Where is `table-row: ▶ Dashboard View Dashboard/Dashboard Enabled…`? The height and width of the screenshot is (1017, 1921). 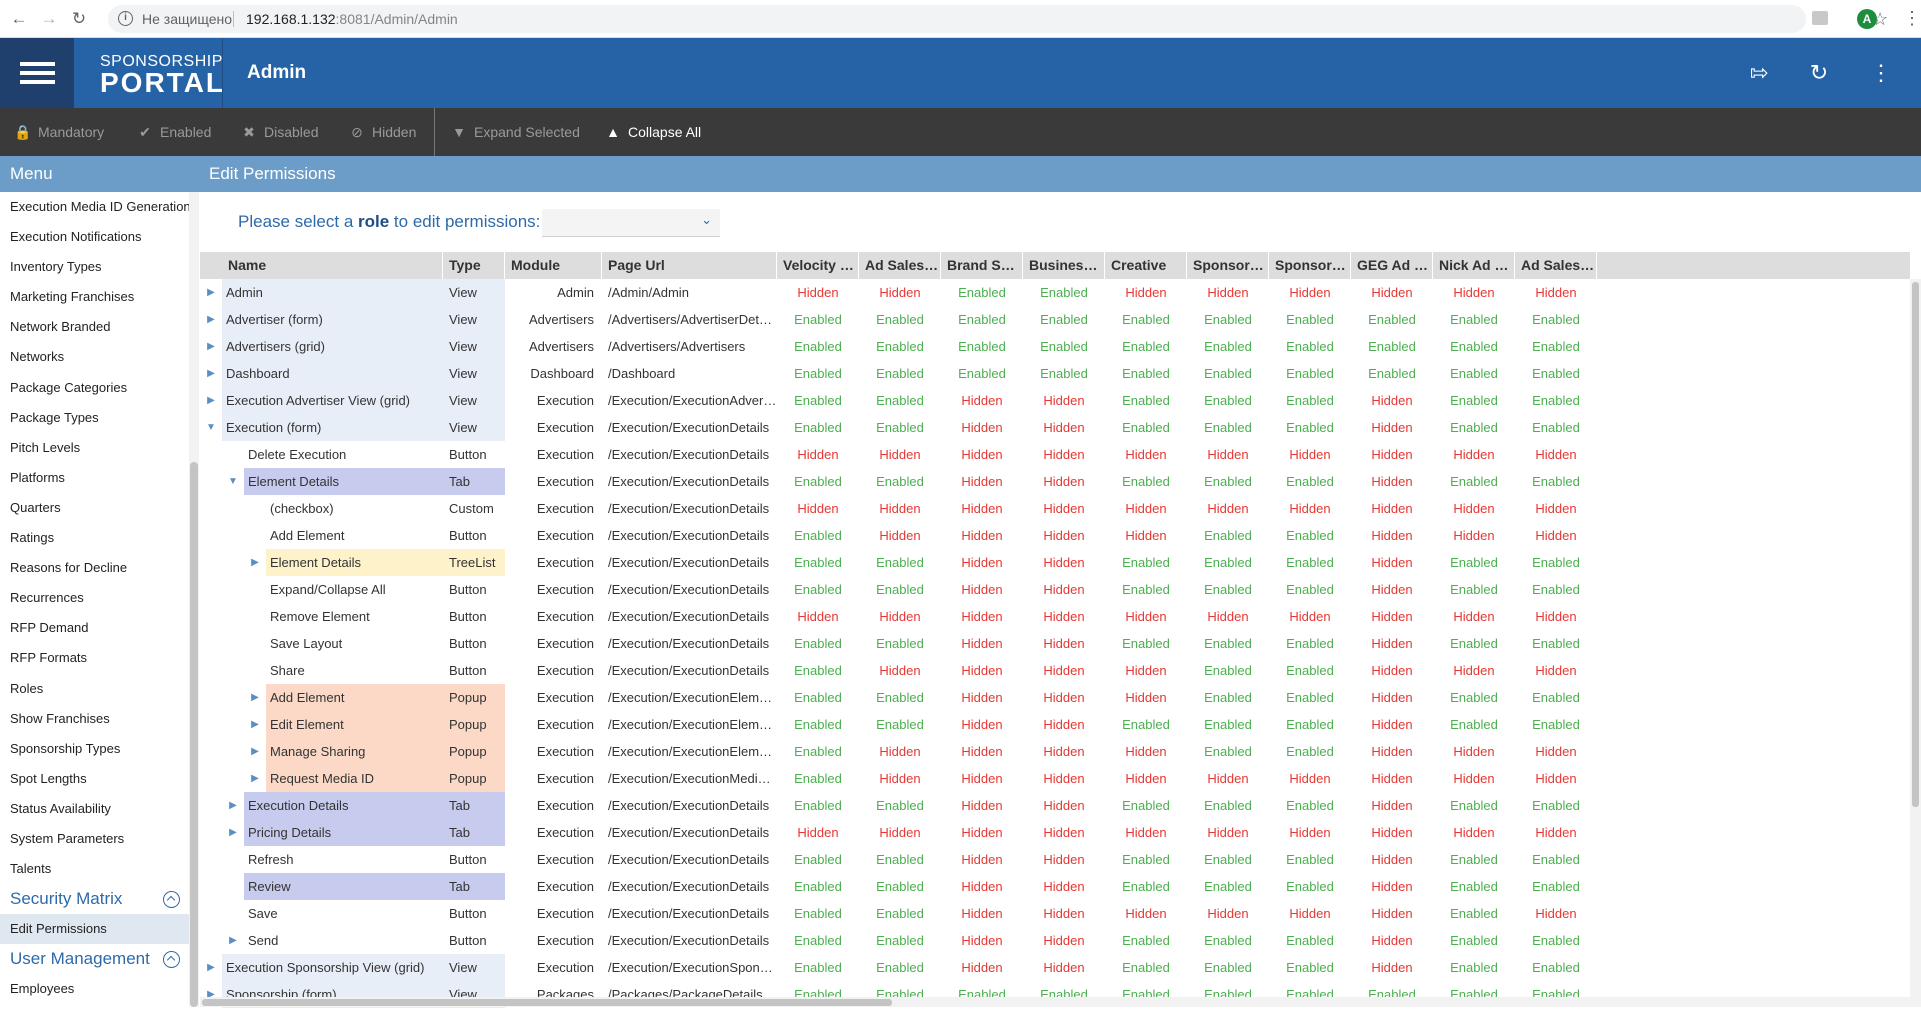
table-row: ▶ Dashboard View Dashboard/Dashboard Enabled… is located at coordinates (1055, 373).